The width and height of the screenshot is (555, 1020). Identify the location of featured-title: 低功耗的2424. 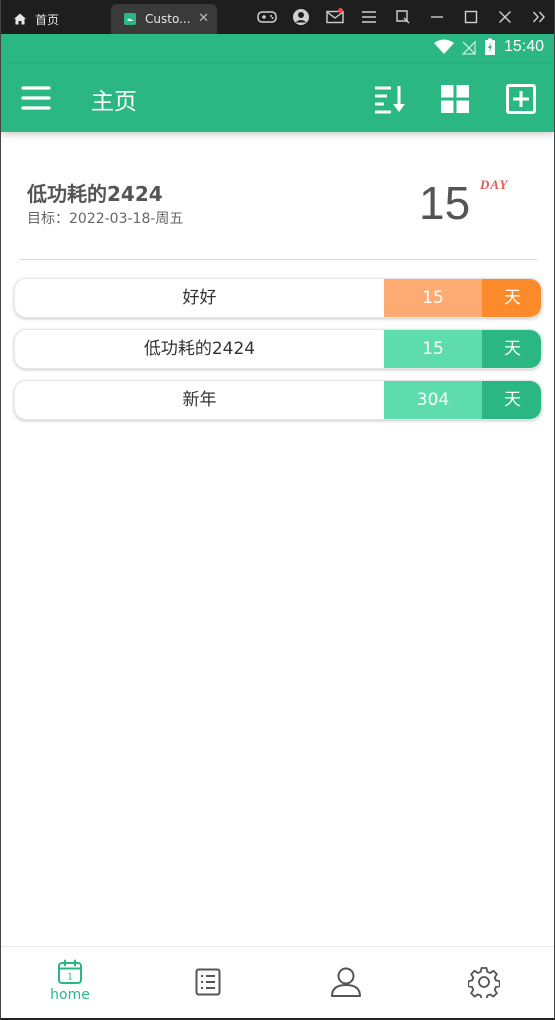
(95, 194).